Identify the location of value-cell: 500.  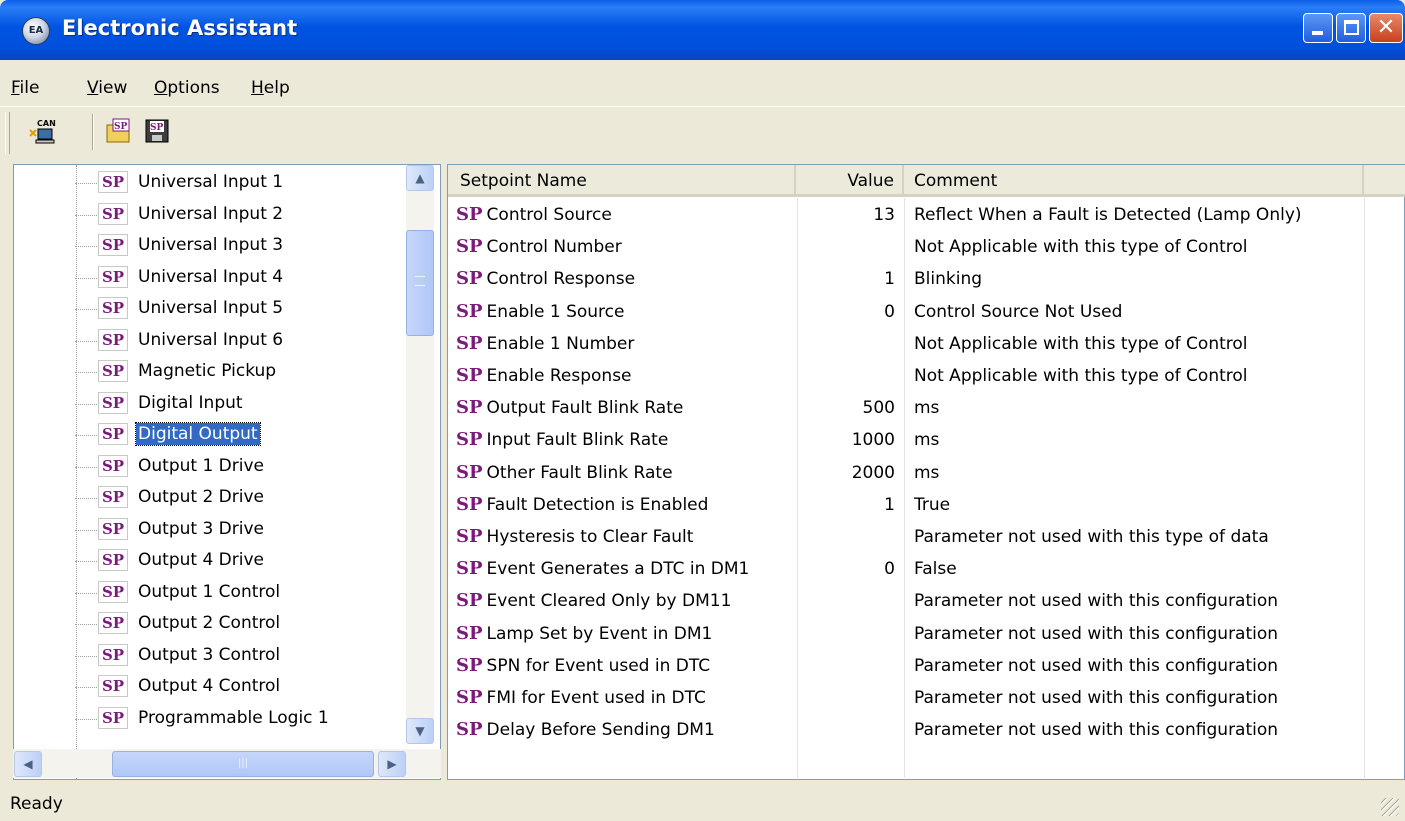
(846, 408).